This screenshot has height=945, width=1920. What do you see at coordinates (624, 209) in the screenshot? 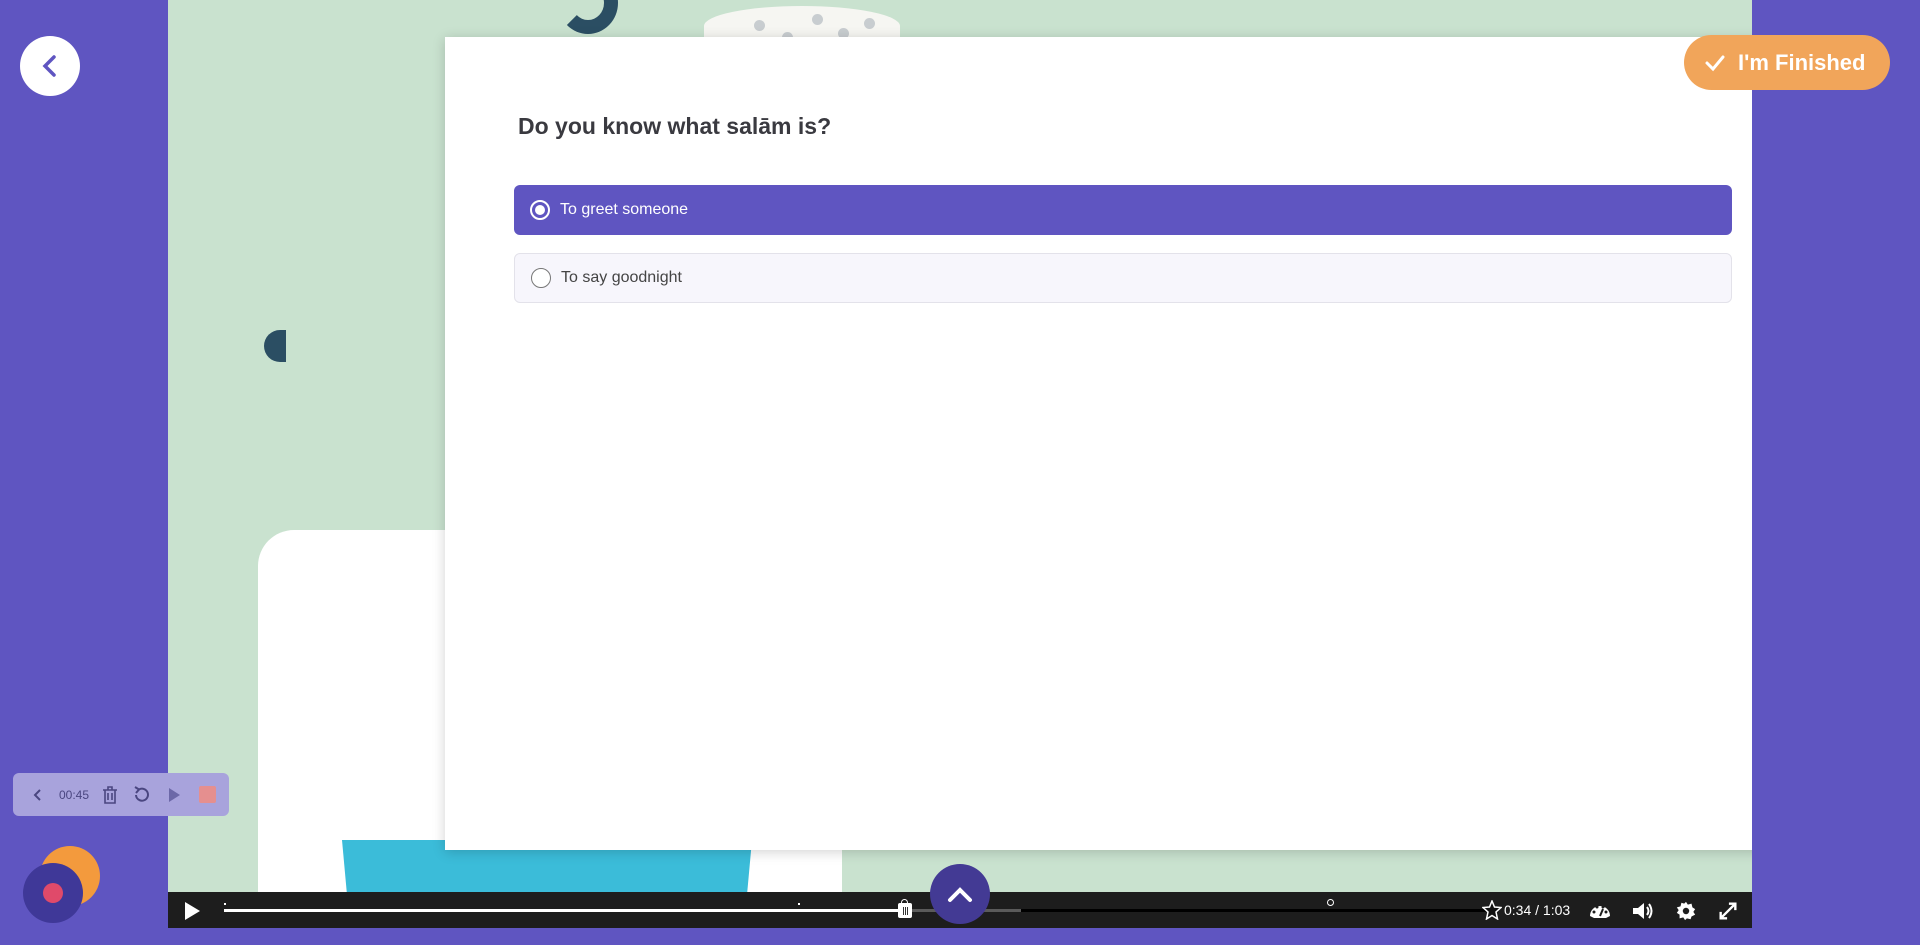
I see `quiz-option-label: To greet someone` at bounding box center [624, 209].